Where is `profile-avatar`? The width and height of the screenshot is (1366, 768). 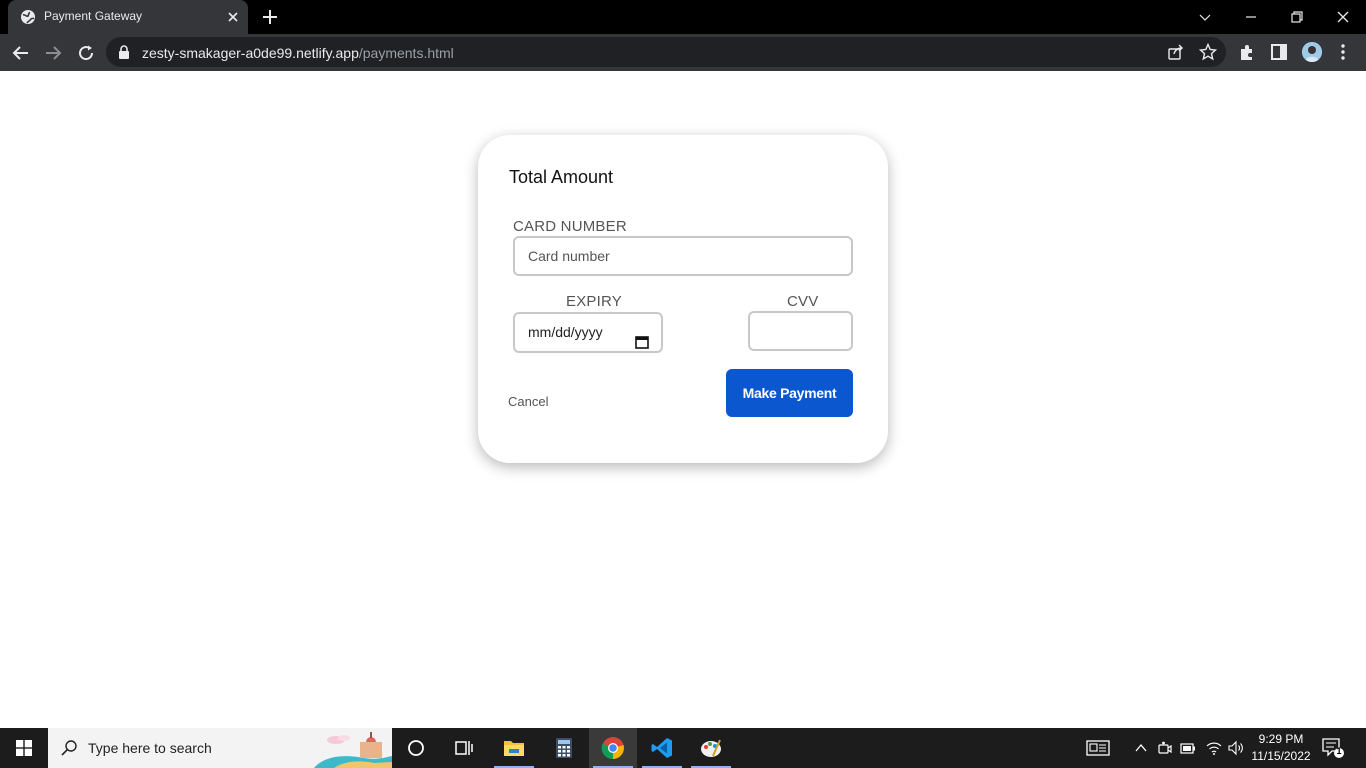
profile-avatar is located at coordinates (1312, 52).